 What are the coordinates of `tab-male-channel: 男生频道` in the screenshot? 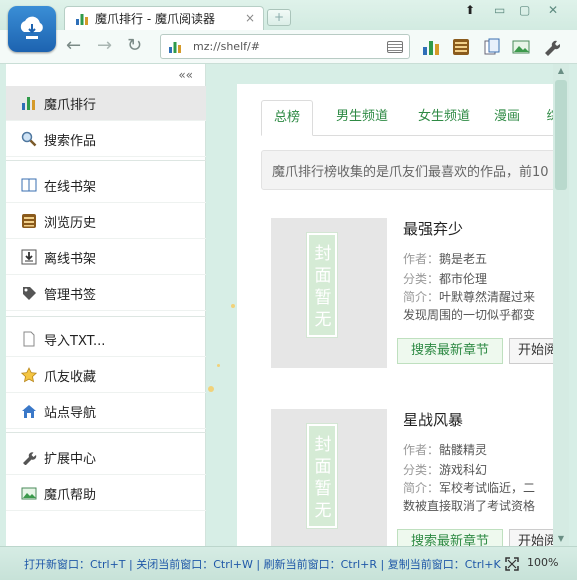 It's located at (362, 118).